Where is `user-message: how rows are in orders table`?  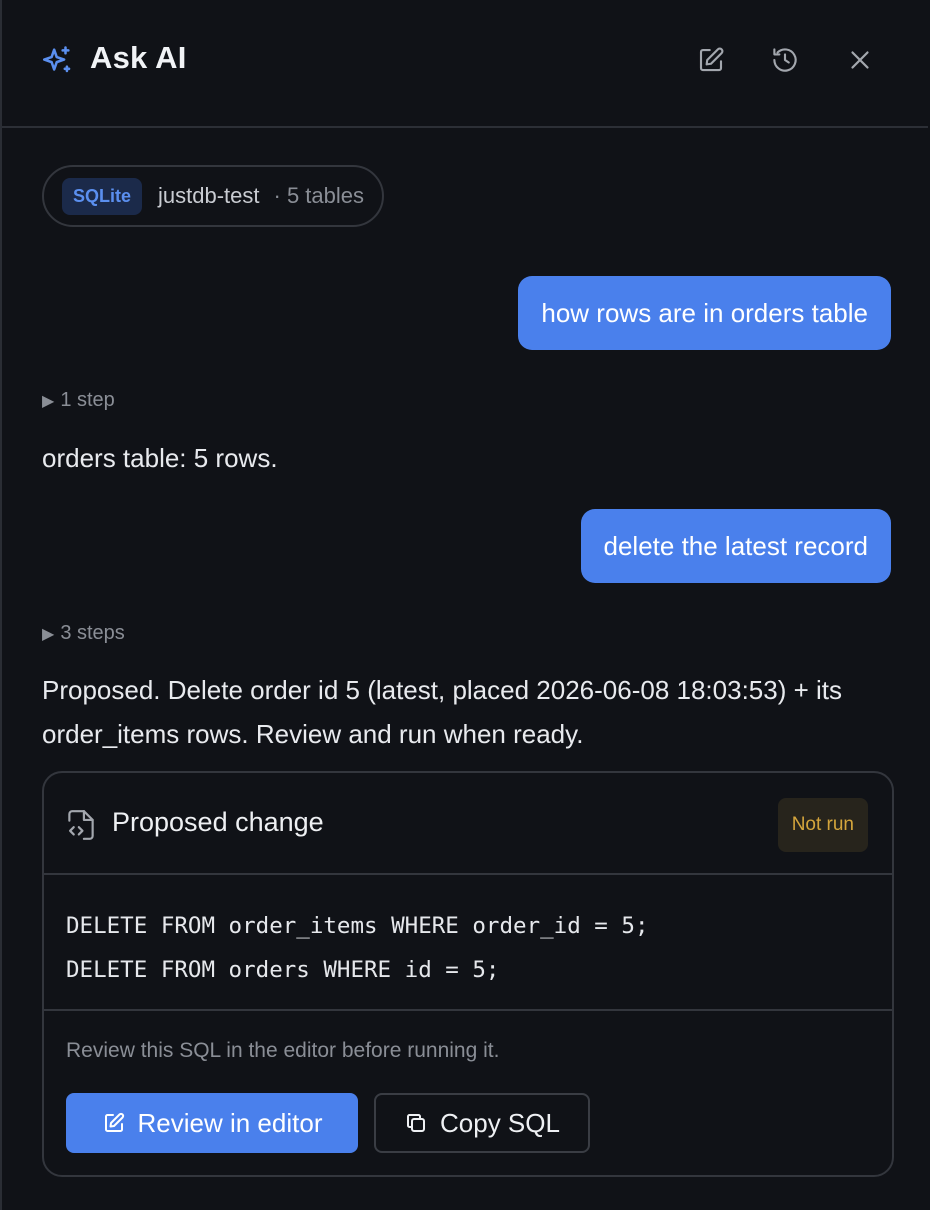
user-message: how rows are in orders table is located at coordinates (704, 313).